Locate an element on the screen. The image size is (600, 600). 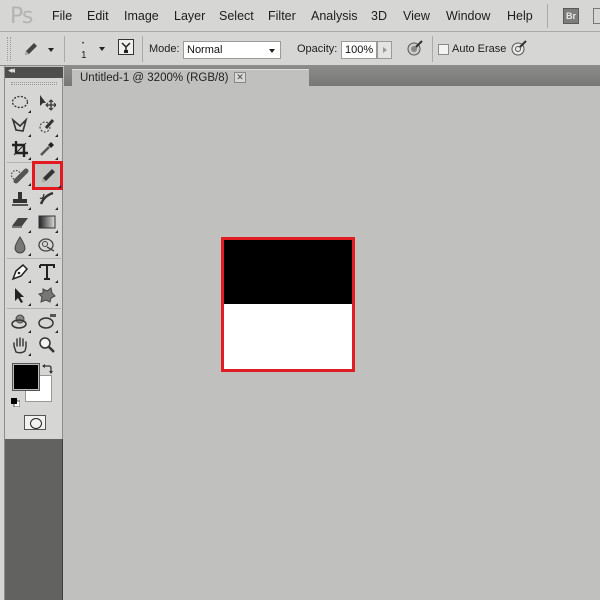
opacity-input: 100% is located at coordinates (359, 50).